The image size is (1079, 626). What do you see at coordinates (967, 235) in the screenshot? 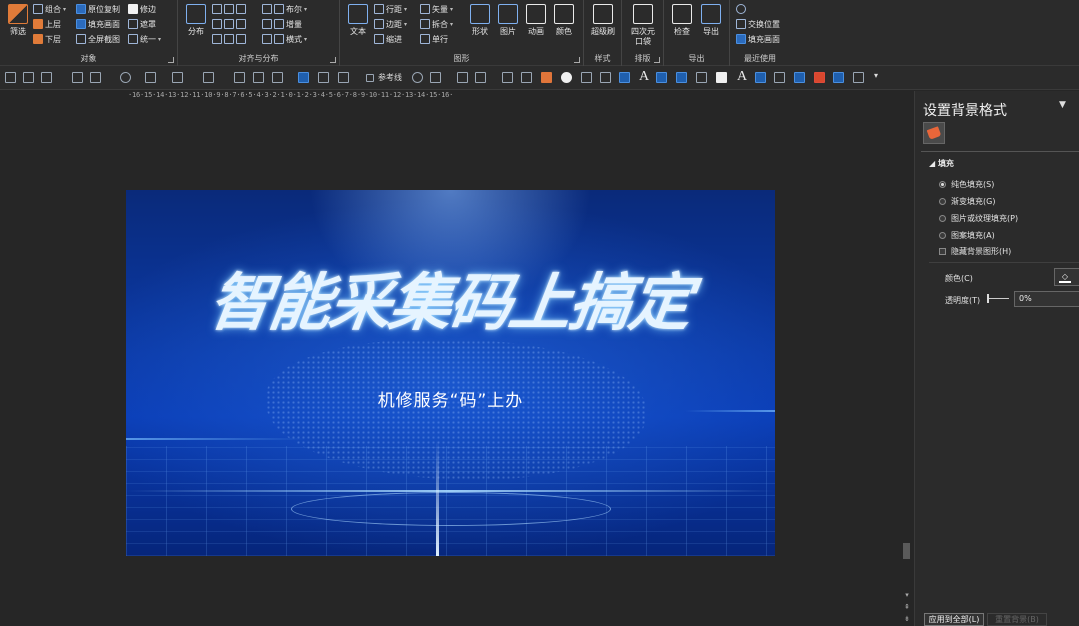
I see `pattern-fill-option: 图案填充(A)` at bounding box center [967, 235].